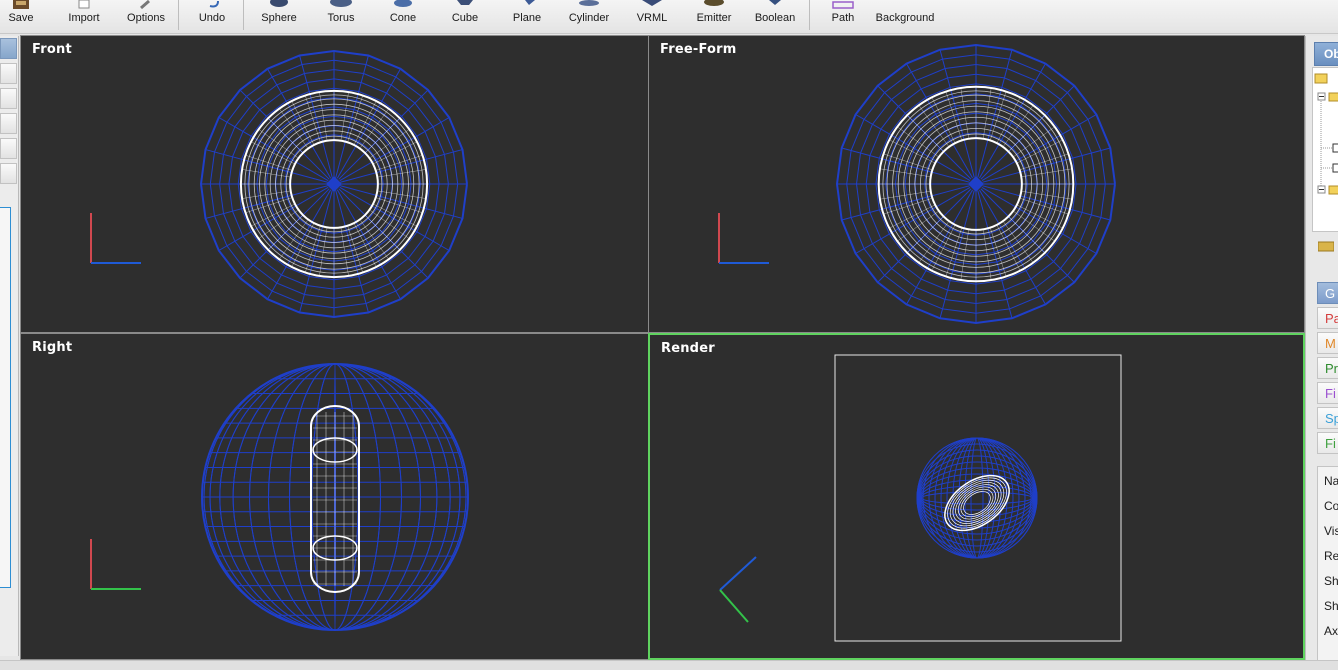  I want to click on properties-panel: Na Co Vis Re Sh Sh Axe, so click(1327, 563).